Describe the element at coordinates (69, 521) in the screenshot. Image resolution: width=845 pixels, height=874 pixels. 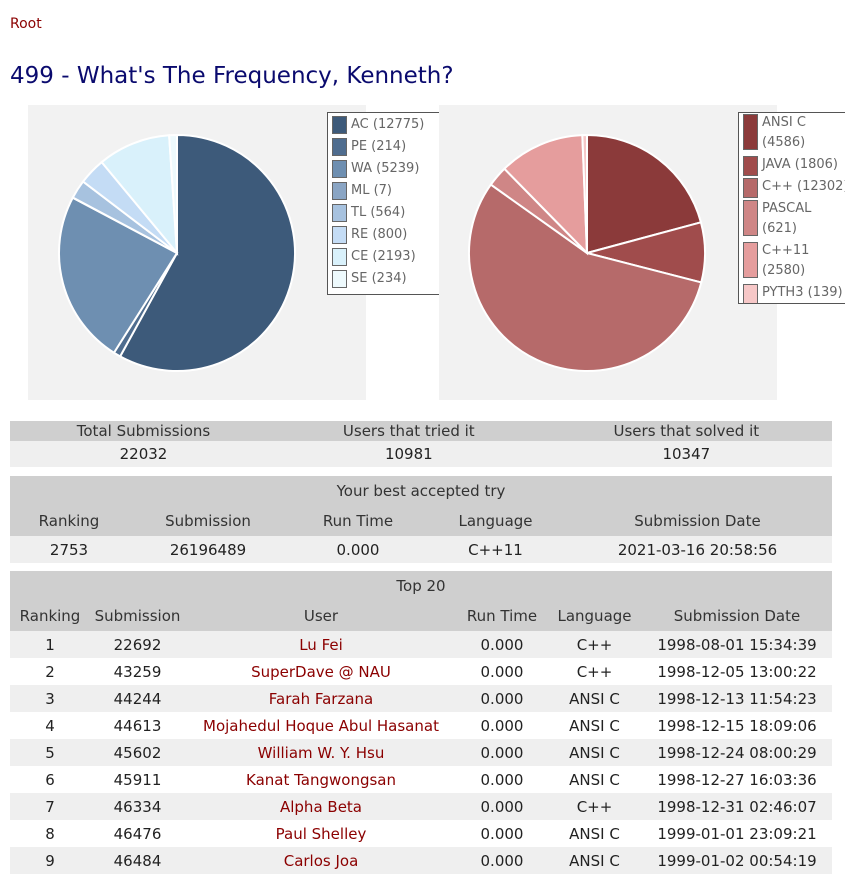
I see `best-header-ranking: Ranking` at that location.